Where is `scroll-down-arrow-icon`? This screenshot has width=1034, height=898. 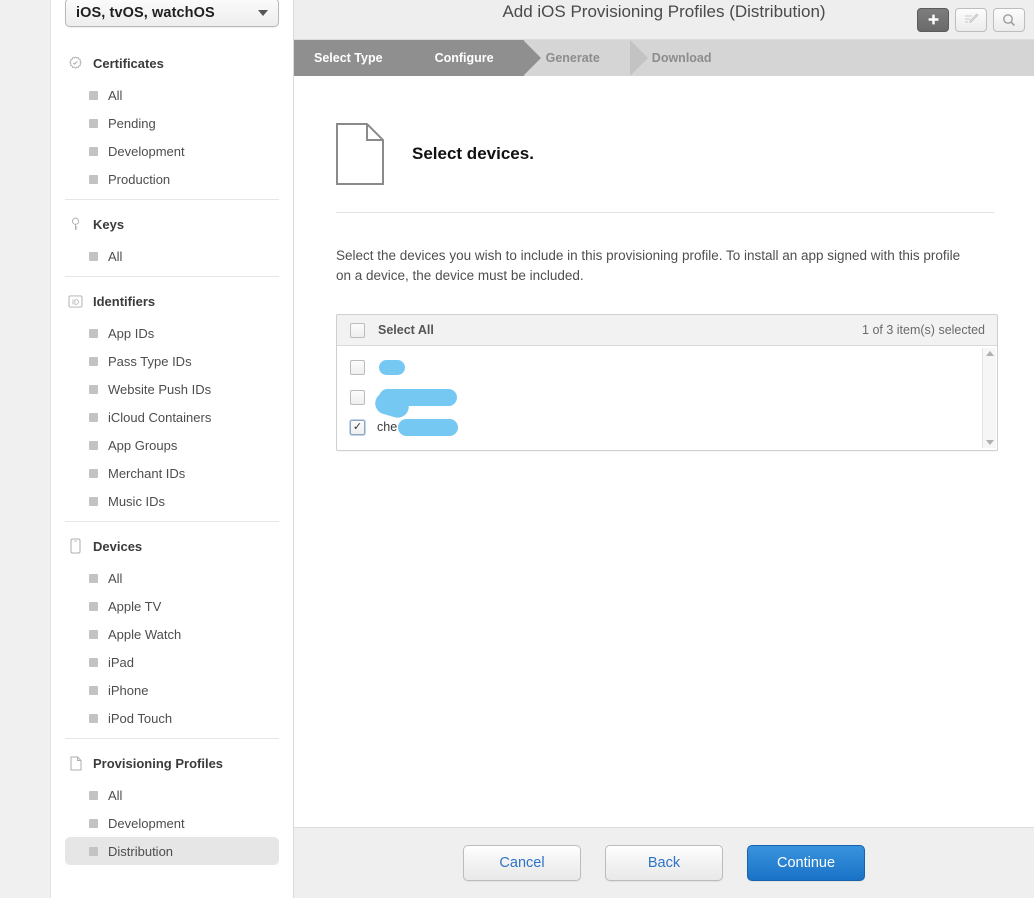
scroll-down-arrow-icon is located at coordinates (989, 442).